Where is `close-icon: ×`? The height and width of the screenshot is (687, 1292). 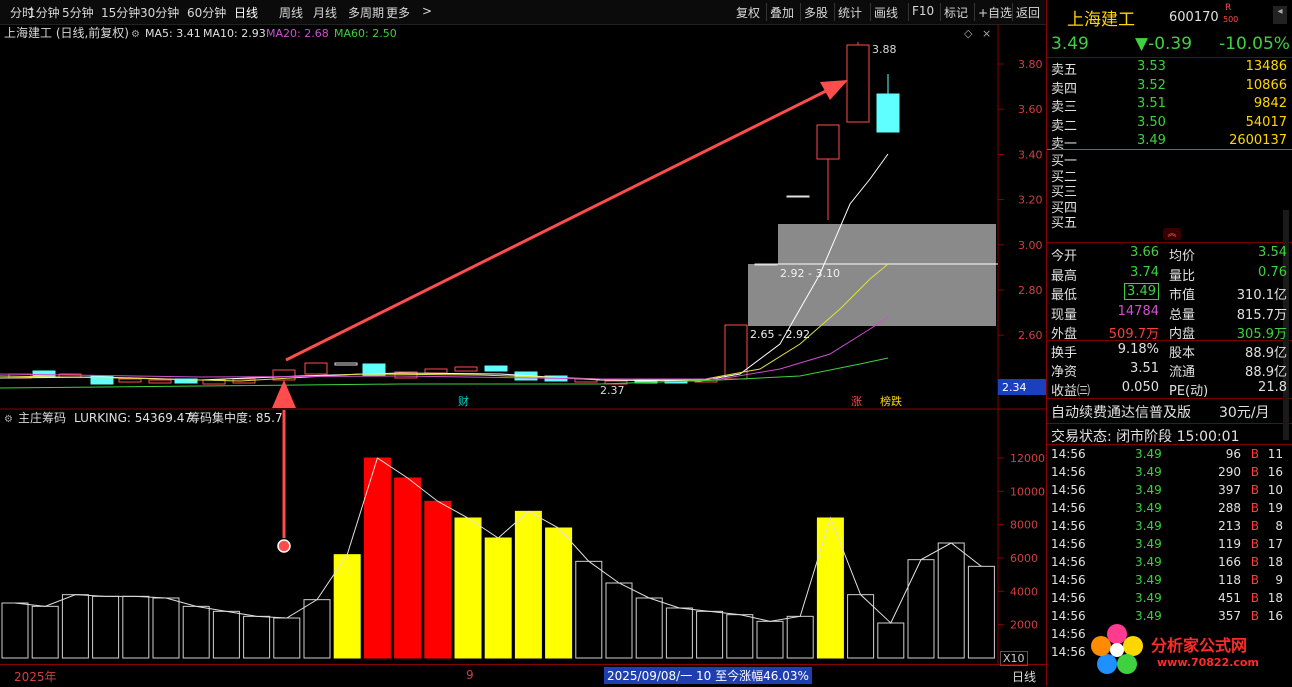
close-icon: × is located at coordinates (986, 33).